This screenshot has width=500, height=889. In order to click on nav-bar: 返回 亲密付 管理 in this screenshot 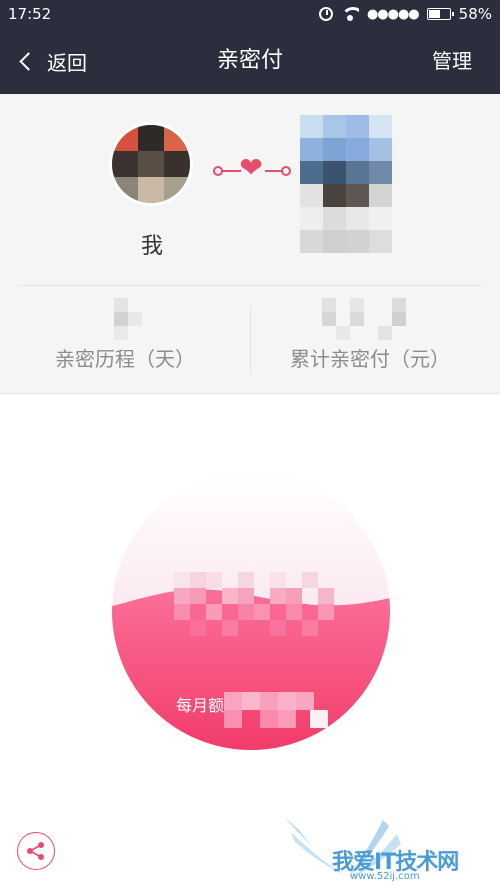, I will do `click(250, 61)`.